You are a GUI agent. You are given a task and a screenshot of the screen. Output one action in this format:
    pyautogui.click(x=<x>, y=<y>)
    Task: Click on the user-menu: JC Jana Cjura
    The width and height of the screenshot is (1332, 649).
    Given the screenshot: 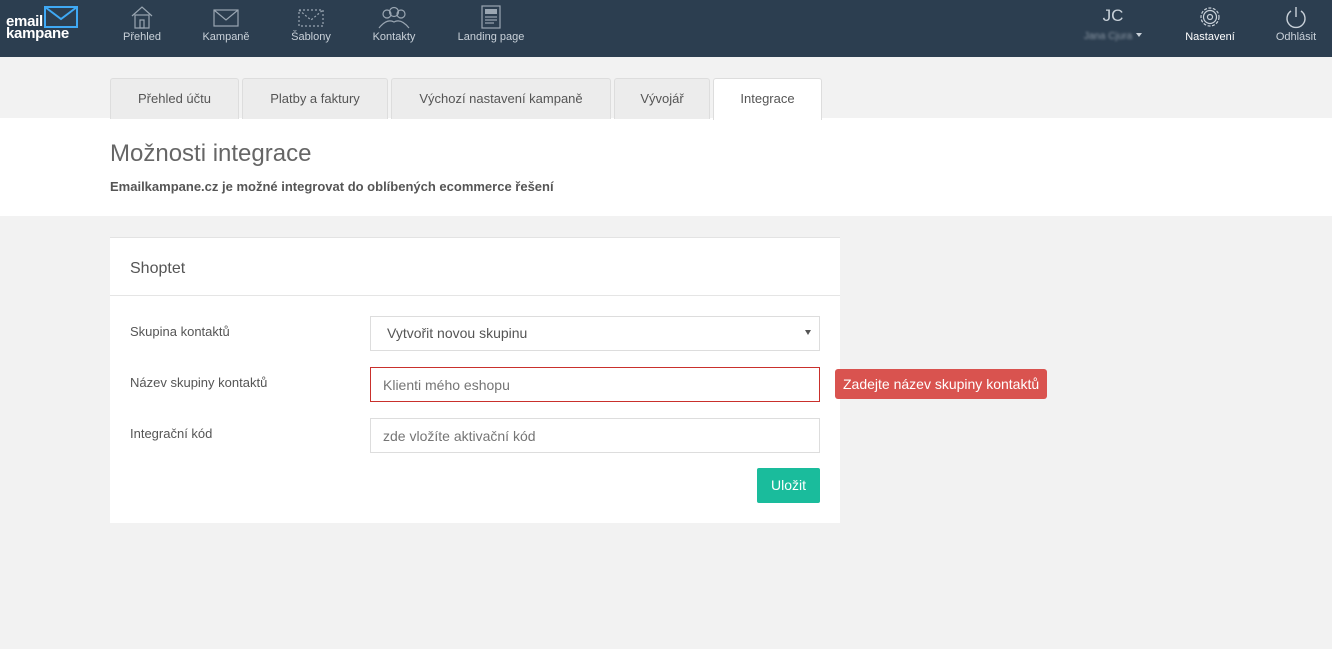 What is the action you would take?
    pyautogui.click(x=1113, y=25)
    